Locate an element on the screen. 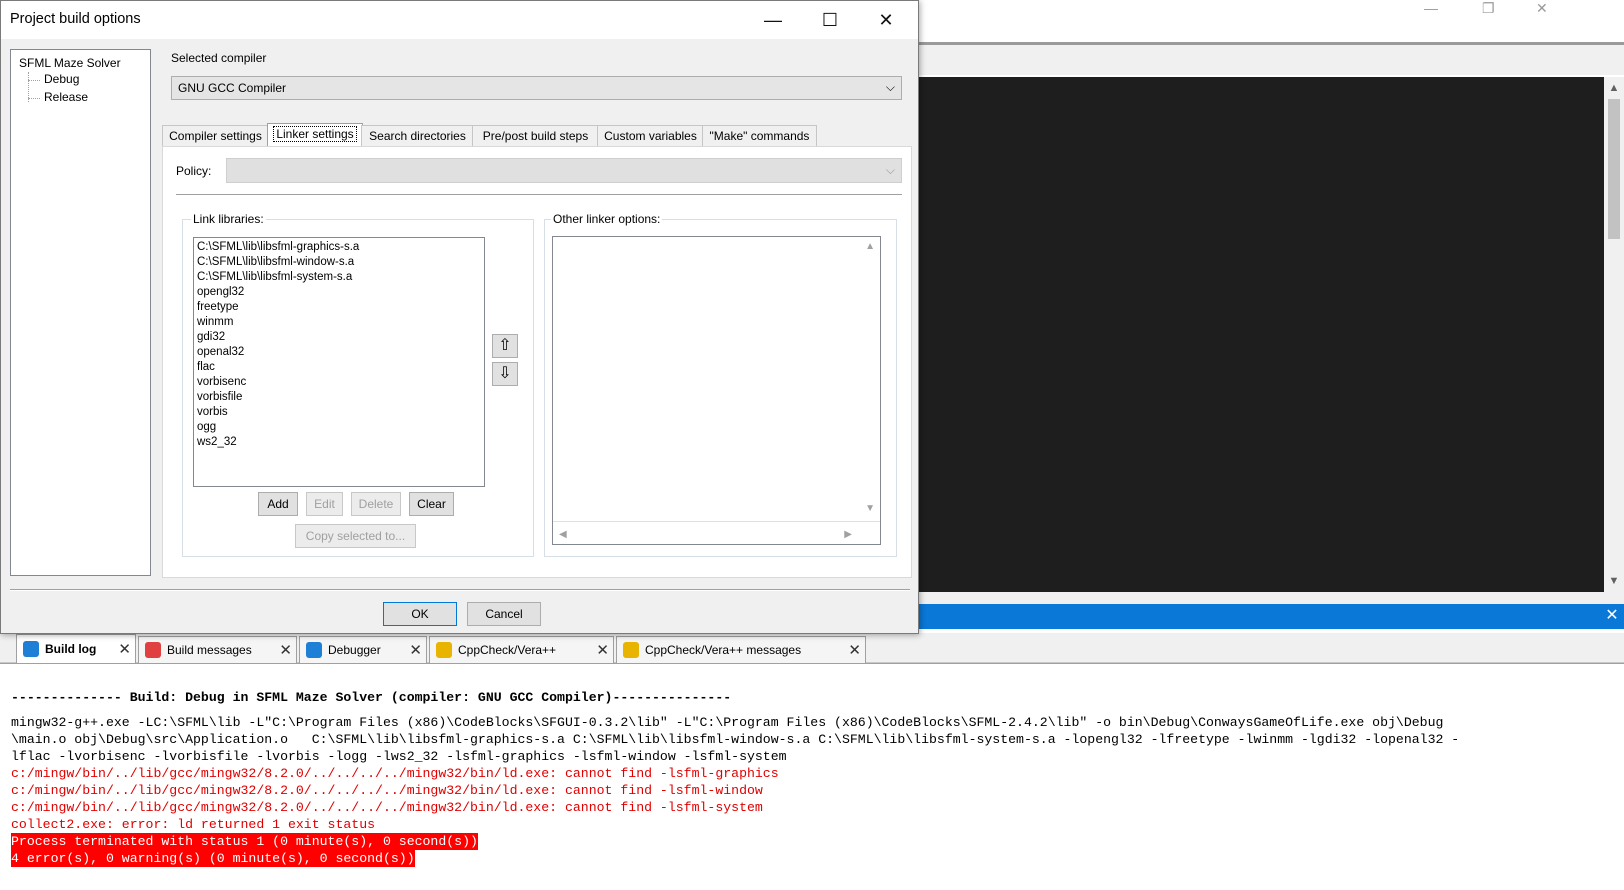  tab-label: CppCheck/Vera++ messages is located at coordinates (723, 650).